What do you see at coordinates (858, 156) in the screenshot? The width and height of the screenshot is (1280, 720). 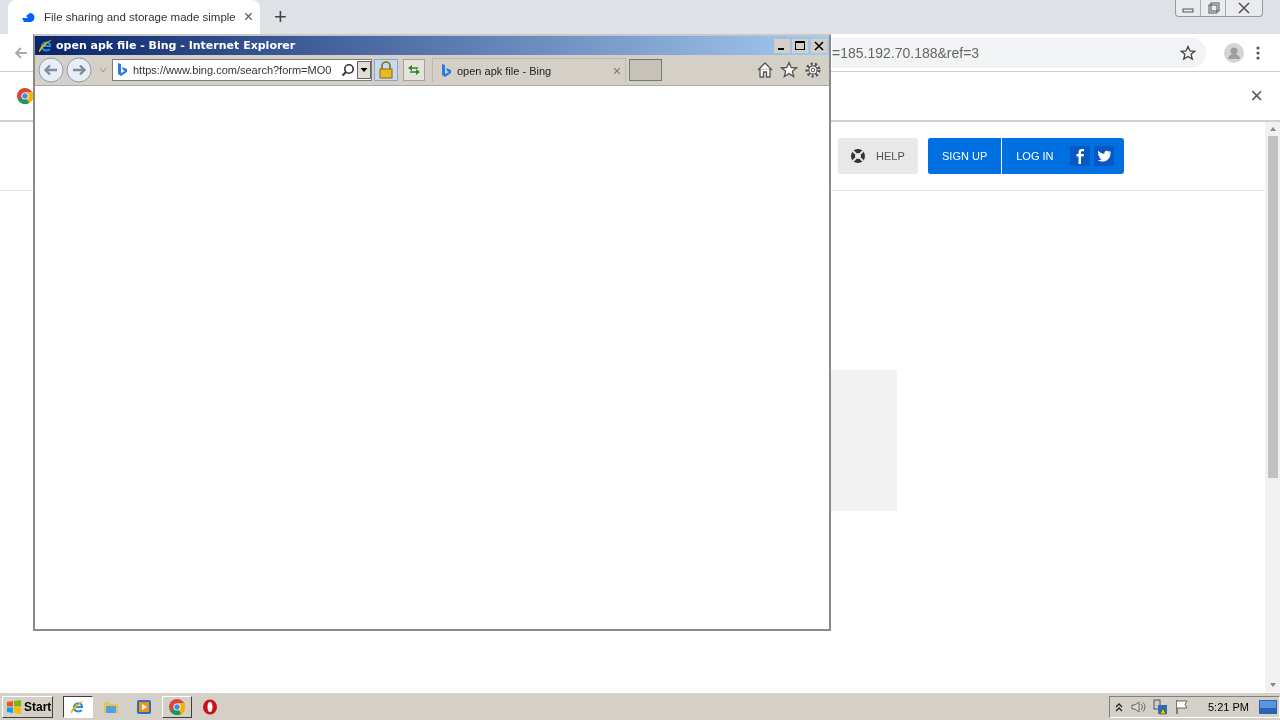 I see `lifebuoy-icon` at bounding box center [858, 156].